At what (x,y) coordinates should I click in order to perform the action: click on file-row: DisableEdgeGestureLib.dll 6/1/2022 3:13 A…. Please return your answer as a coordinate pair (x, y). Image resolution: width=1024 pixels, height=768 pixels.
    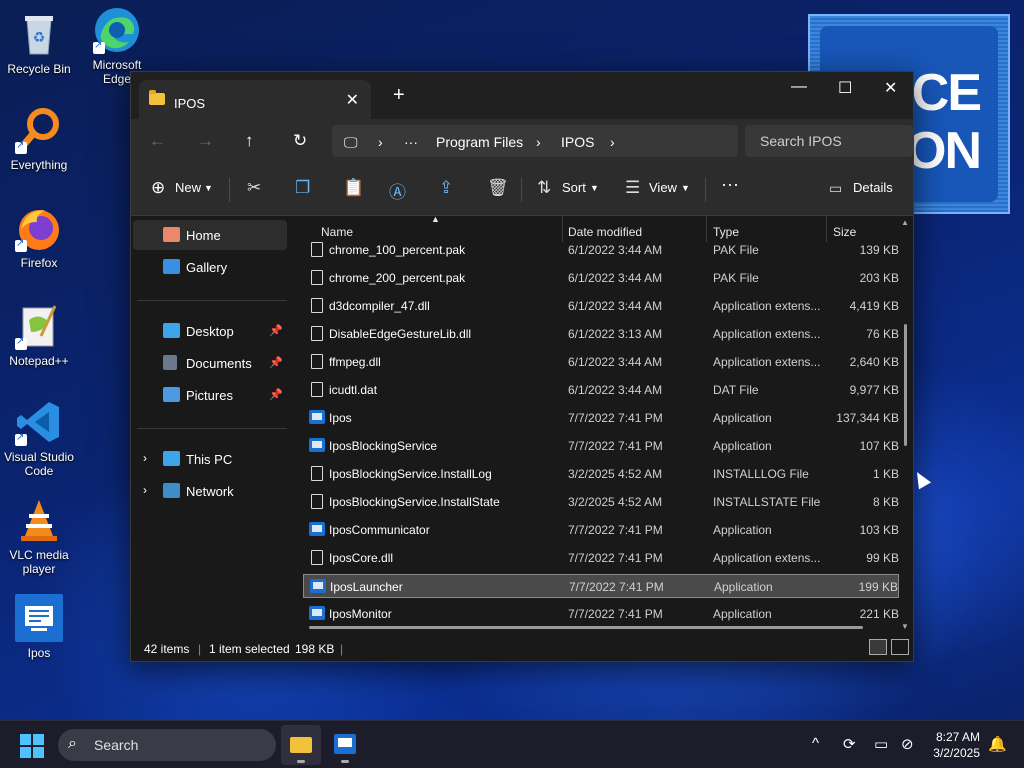
    Looking at the image, I should click on (601, 334).